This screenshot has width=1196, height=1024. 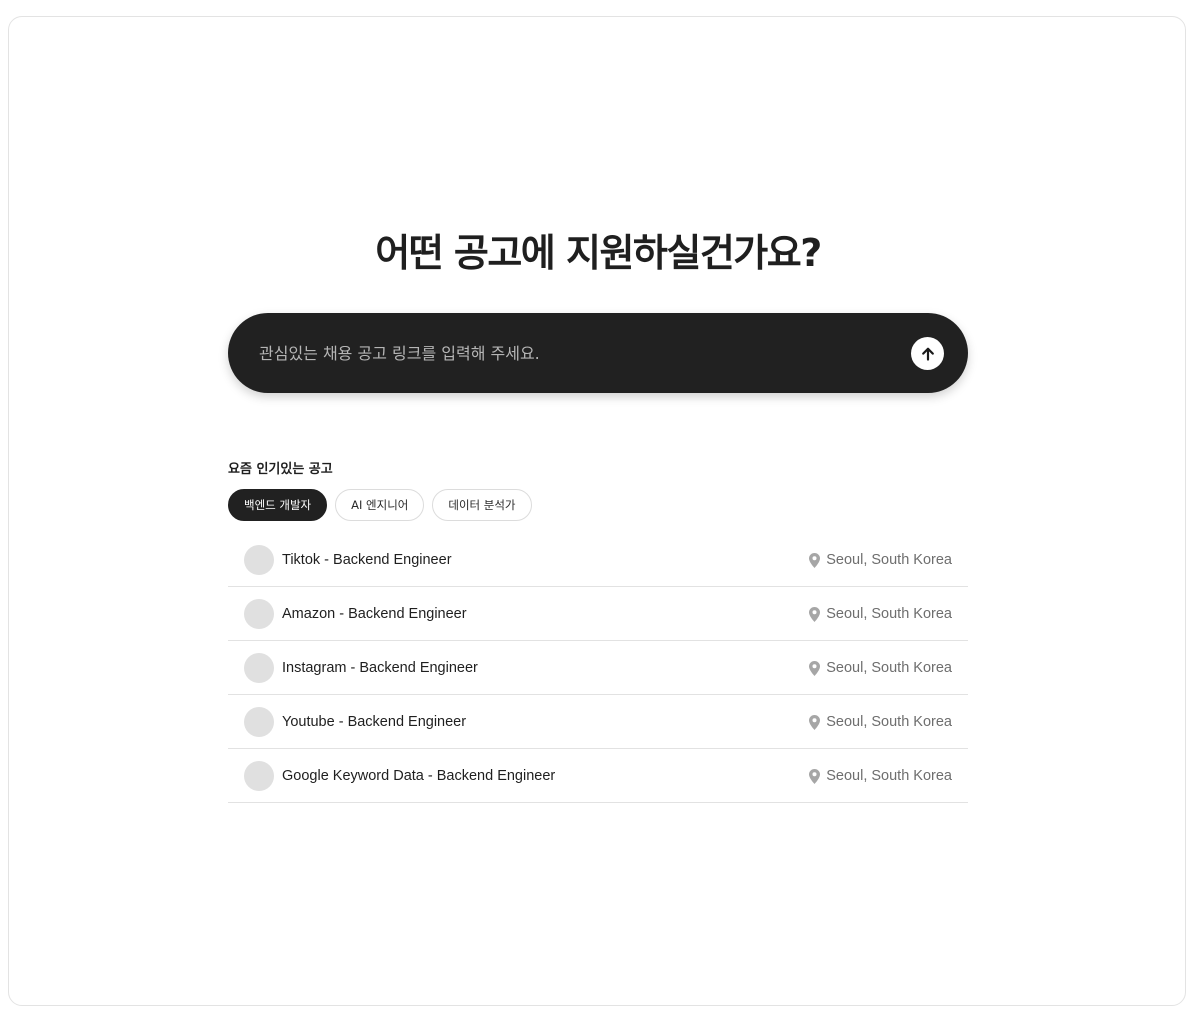 I want to click on job-title: Instagram - Backend Engineer, so click(x=380, y=668).